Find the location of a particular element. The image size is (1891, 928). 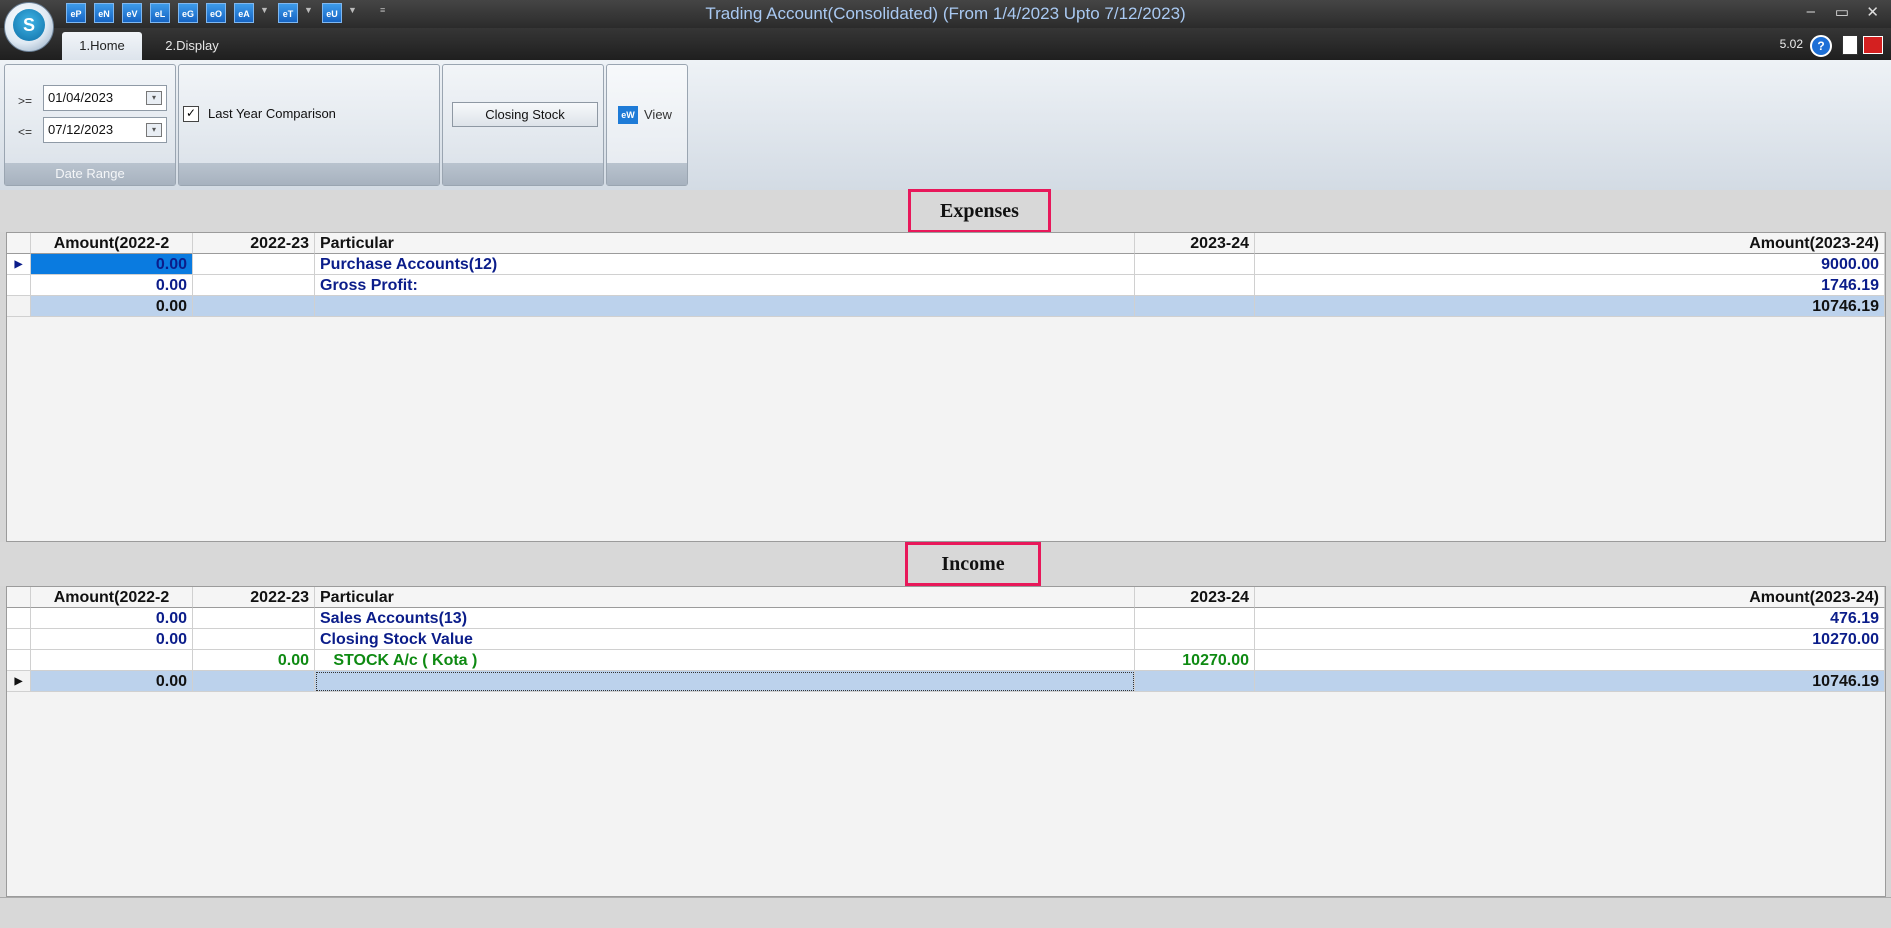

table-row: 0.00 Sales Accounts(13) 476.19 is located at coordinates (946, 618).